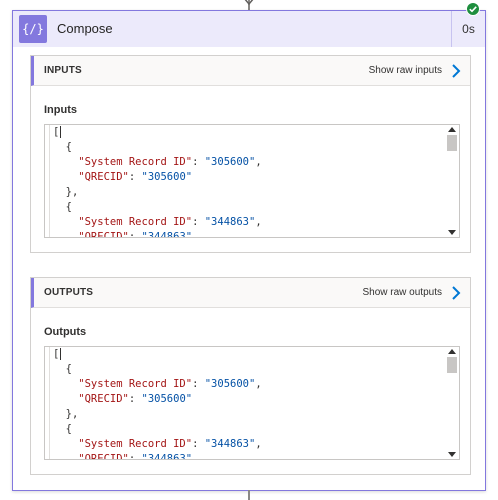 The image size is (498, 500). I want to click on inputs-field-label: Inputs, so click(60, 110).